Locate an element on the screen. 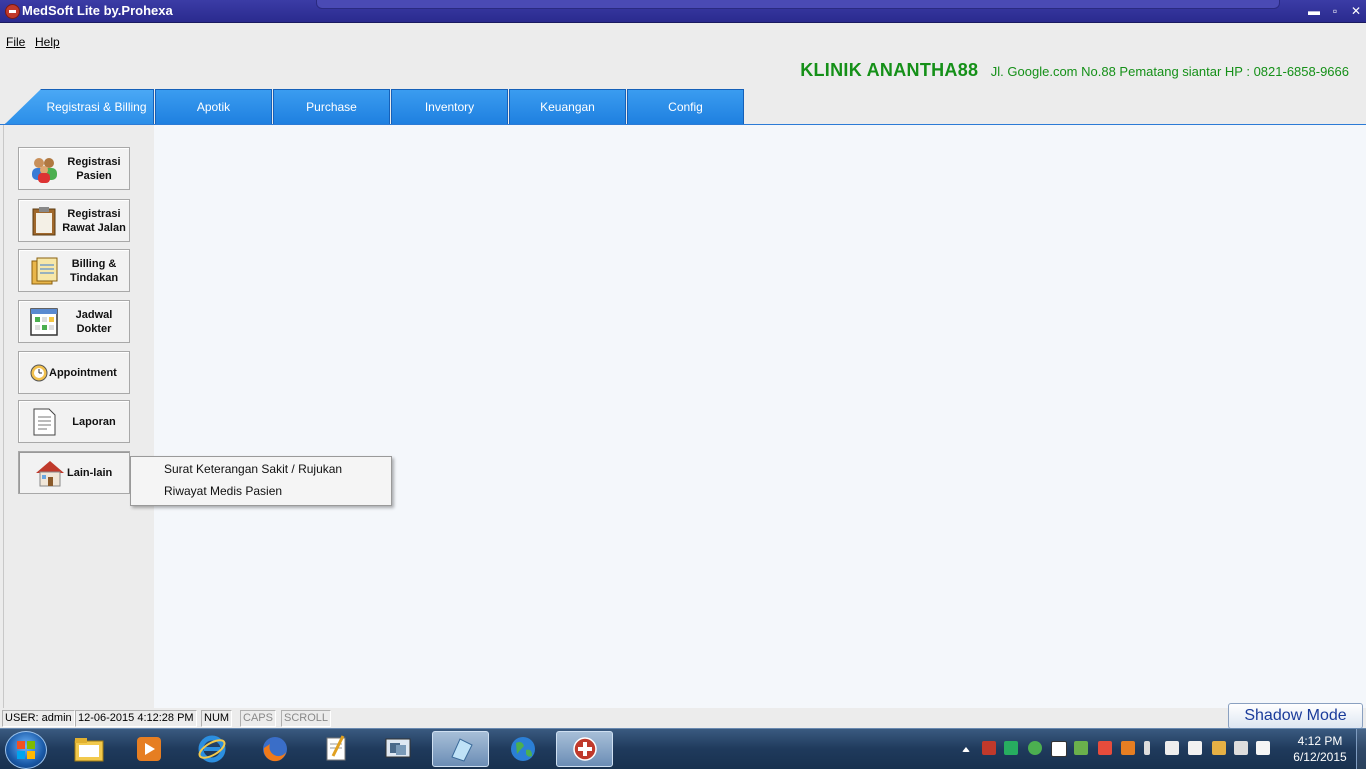  lain-lain-button: Lain-lain is located at coordinates (74, 472).